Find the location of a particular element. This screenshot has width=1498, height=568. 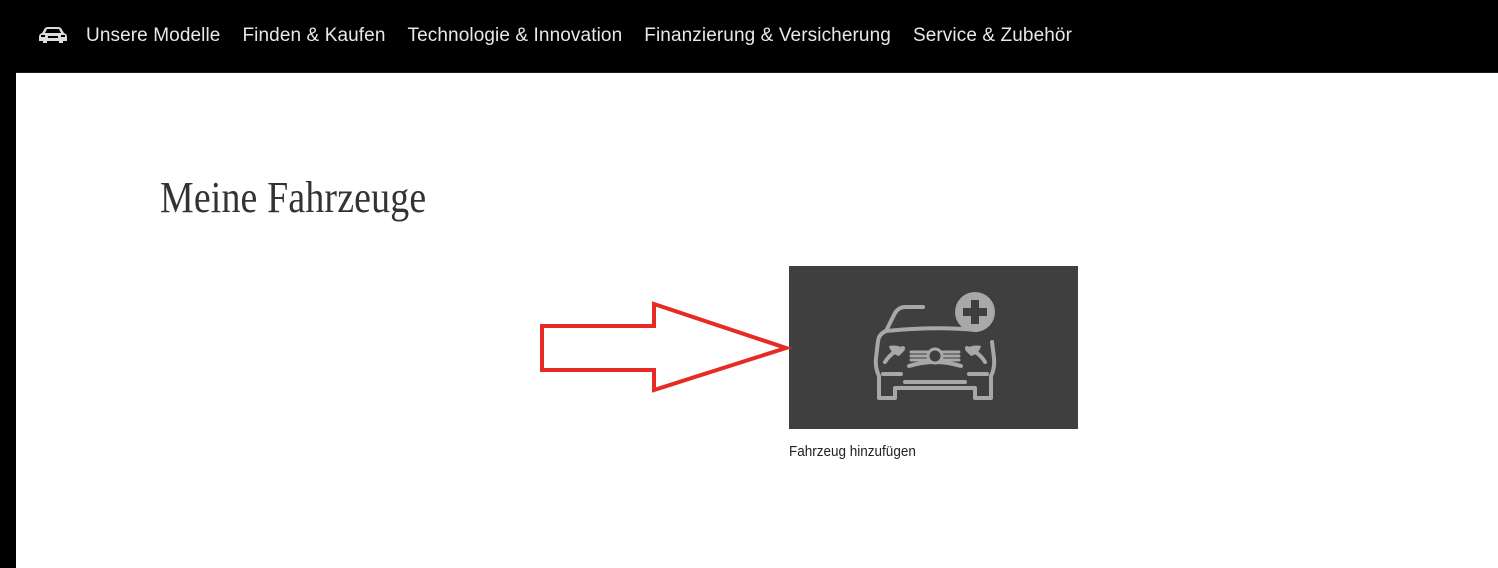

add-vehicle-tile is located at coordinates (933, 347).